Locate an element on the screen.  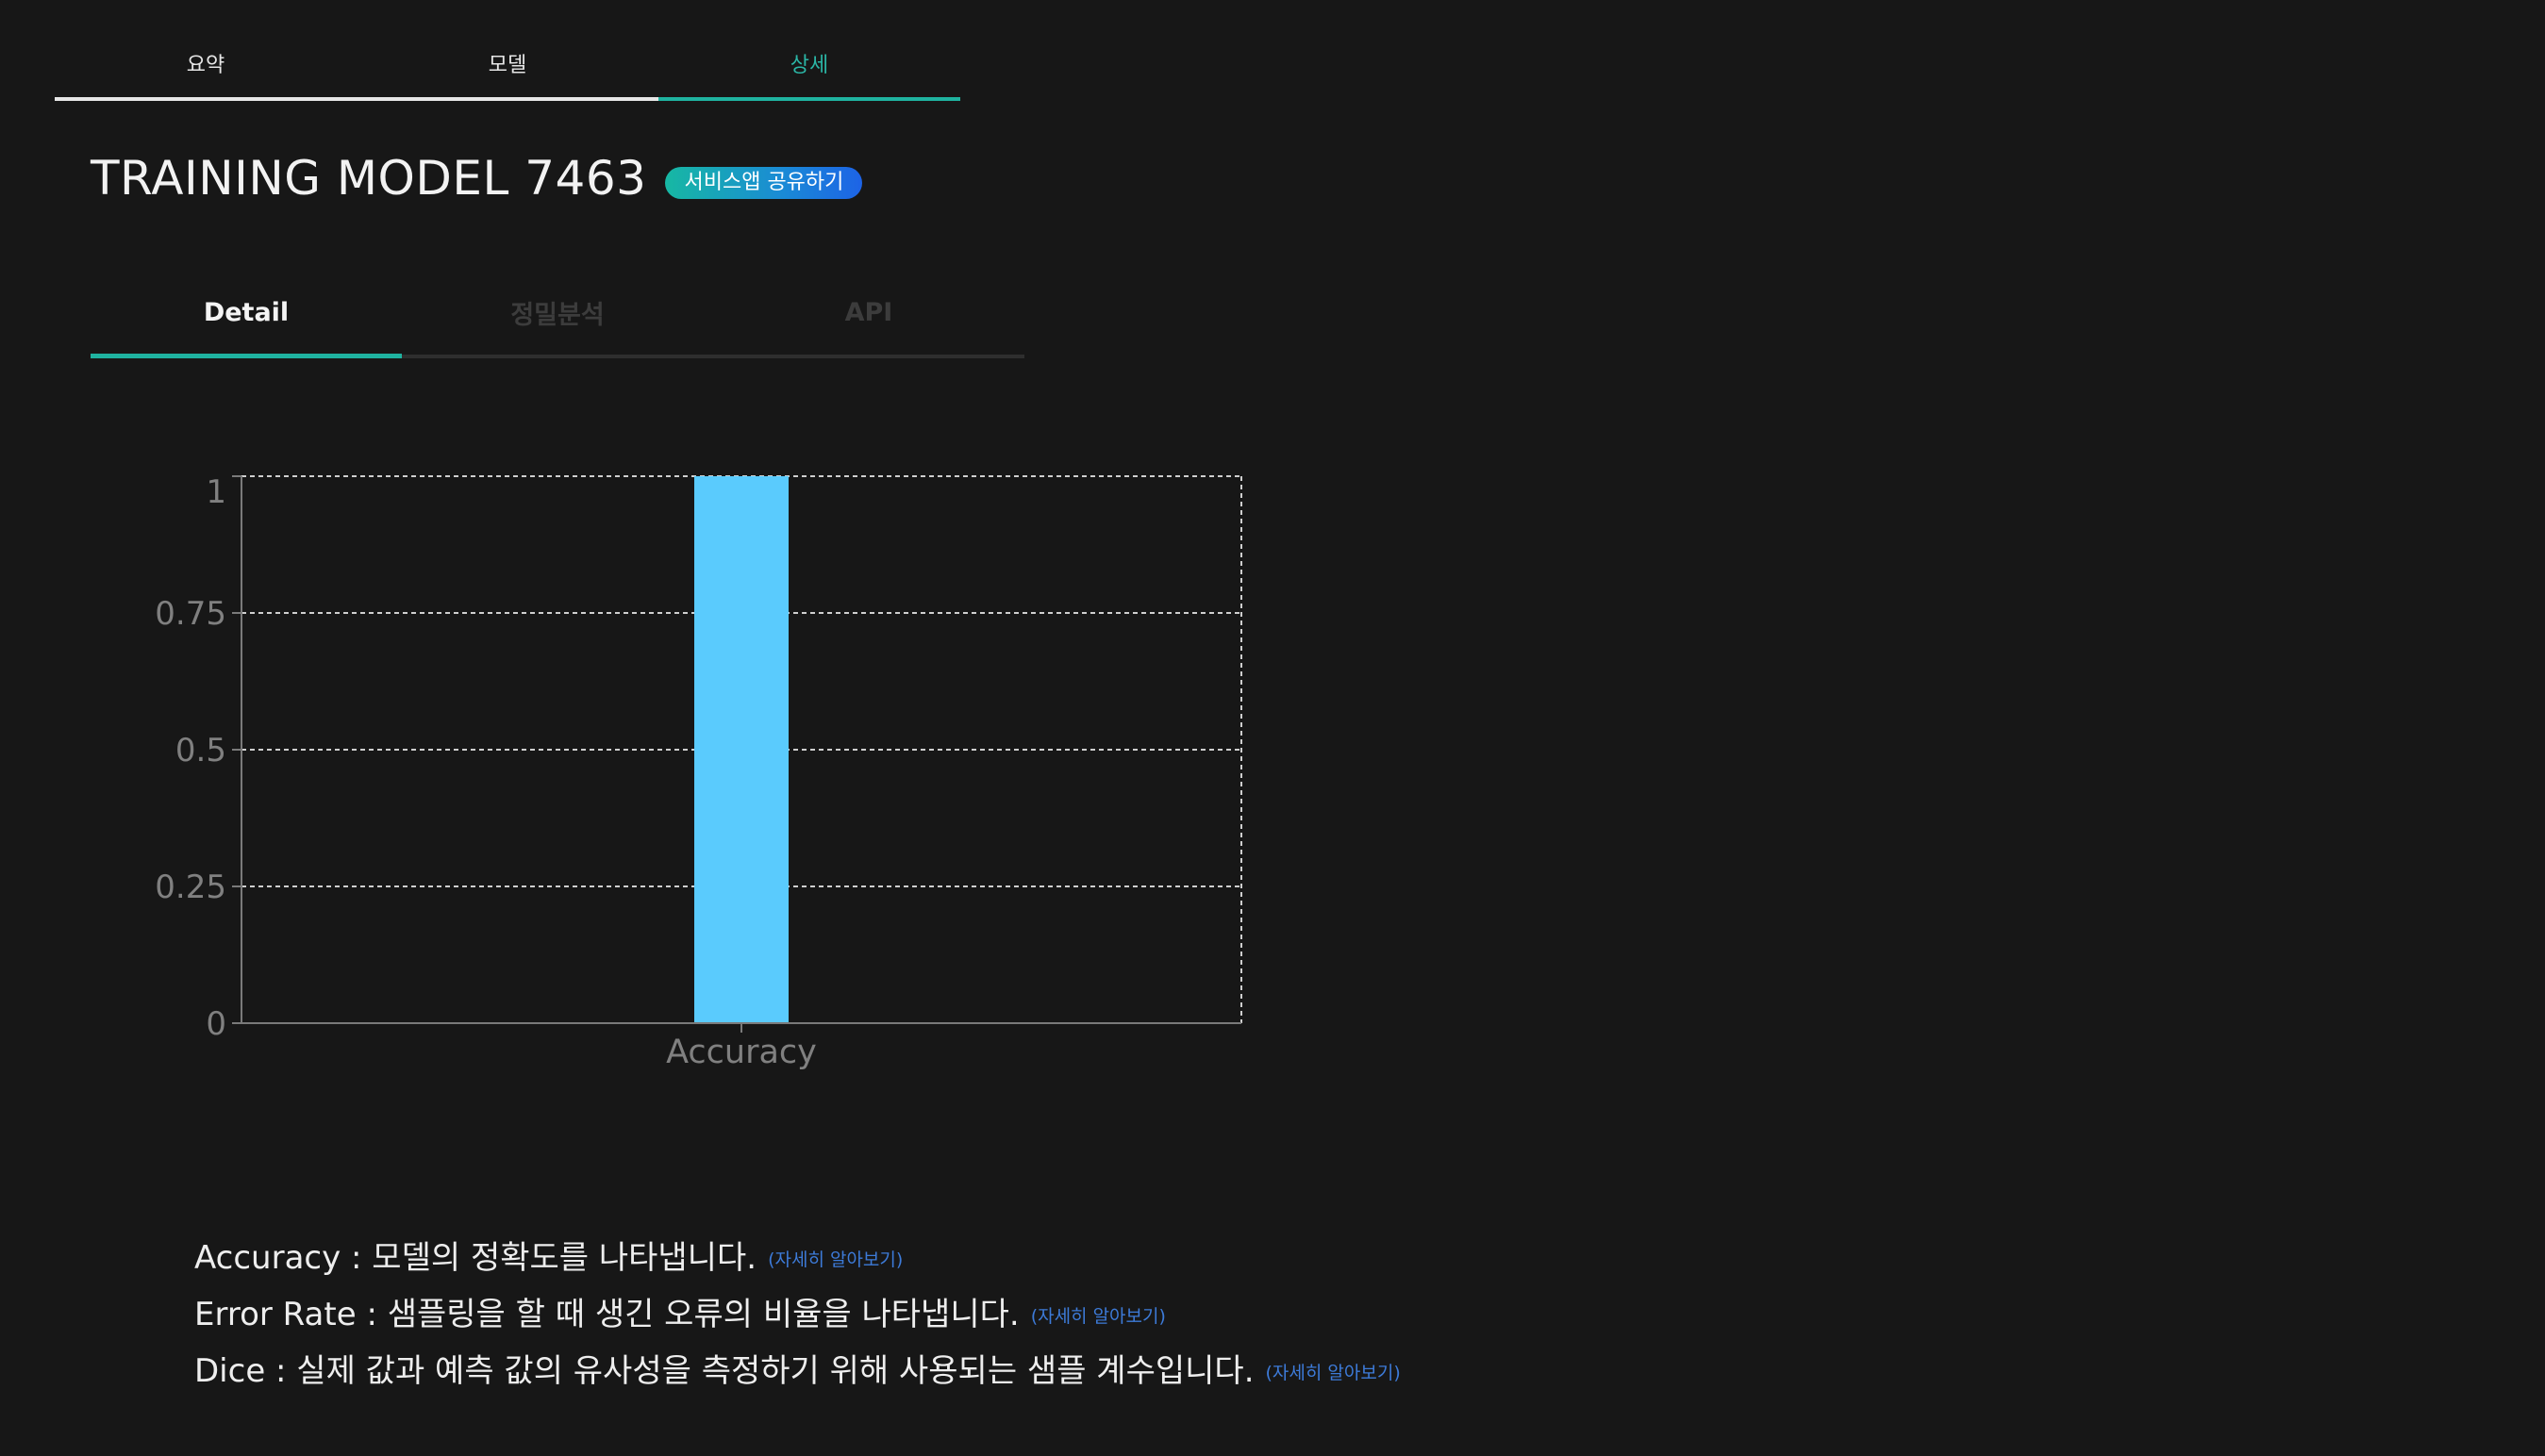
learn-more-link-dice: (자세히 알아보기) is located at coordinates (1333, 1371).